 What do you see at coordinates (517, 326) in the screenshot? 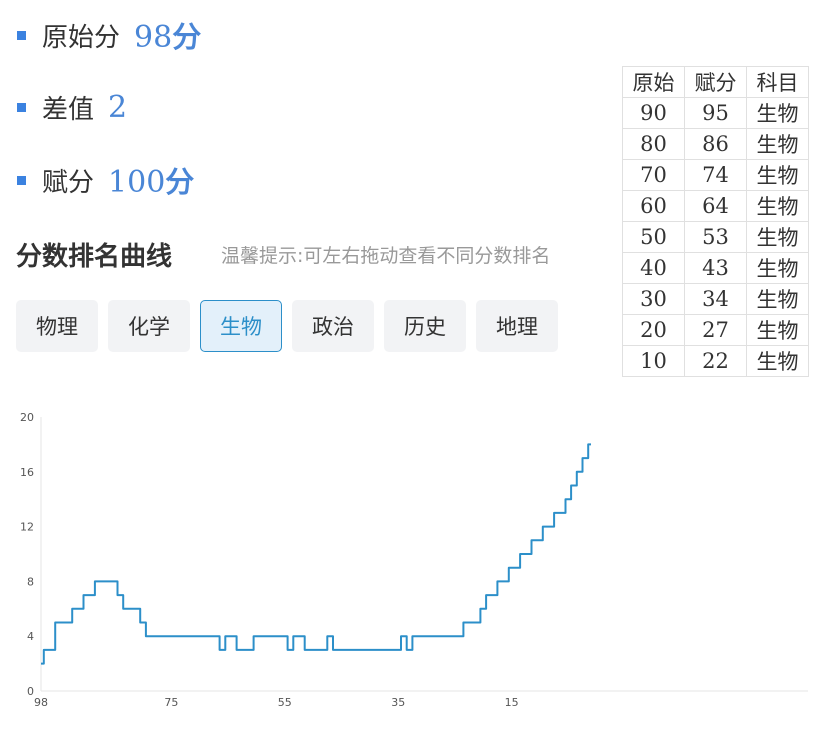
I see `tab-geography: 地理` at bounding box center [517, 326].